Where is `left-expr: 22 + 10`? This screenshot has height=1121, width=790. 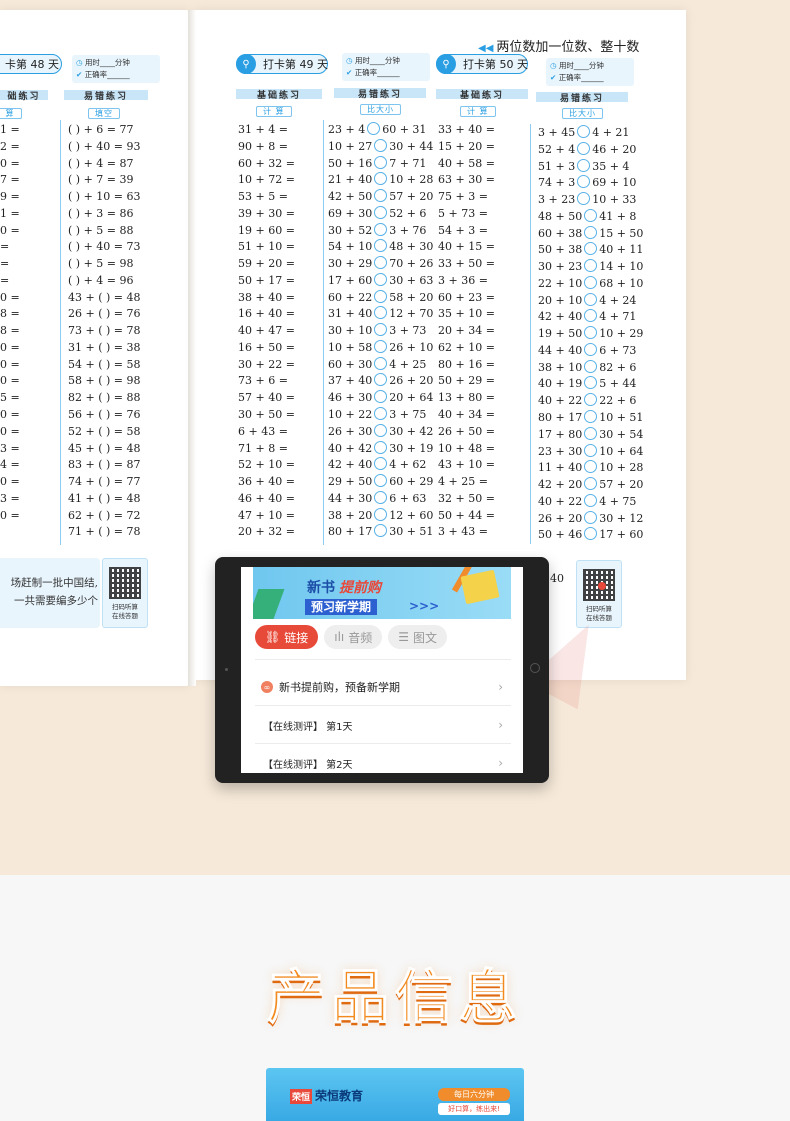 left-expr: 22 + 10 is located at coordinates (560, 283).